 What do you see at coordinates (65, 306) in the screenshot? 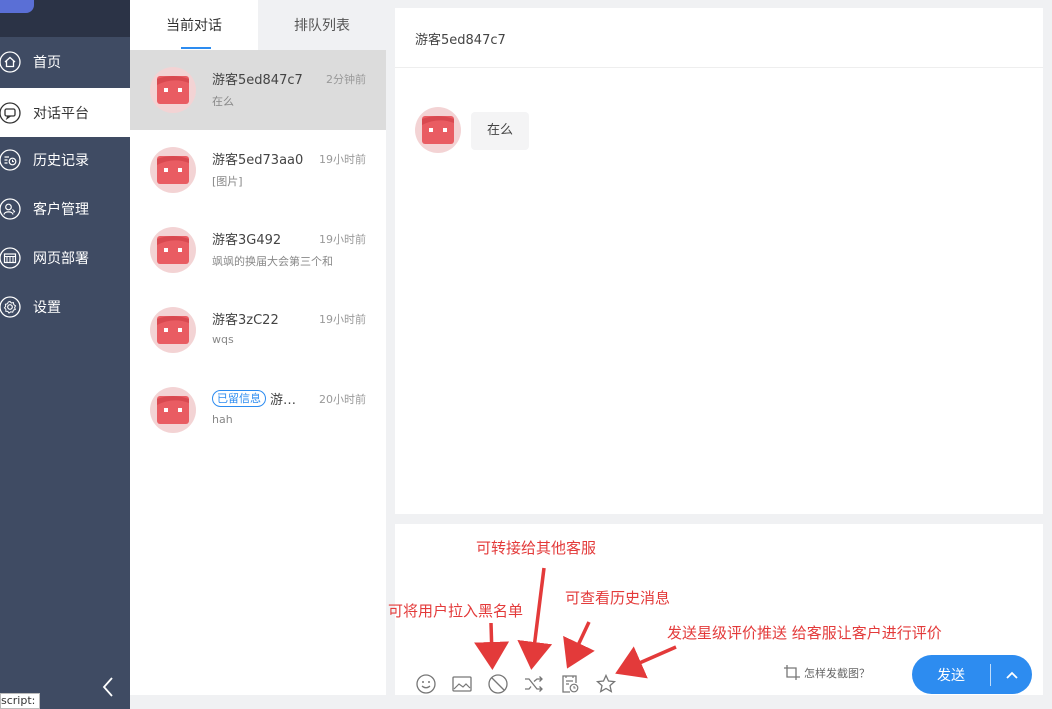
I see `sidebar-item-settings: 设置` at bounding box center [65, 306].